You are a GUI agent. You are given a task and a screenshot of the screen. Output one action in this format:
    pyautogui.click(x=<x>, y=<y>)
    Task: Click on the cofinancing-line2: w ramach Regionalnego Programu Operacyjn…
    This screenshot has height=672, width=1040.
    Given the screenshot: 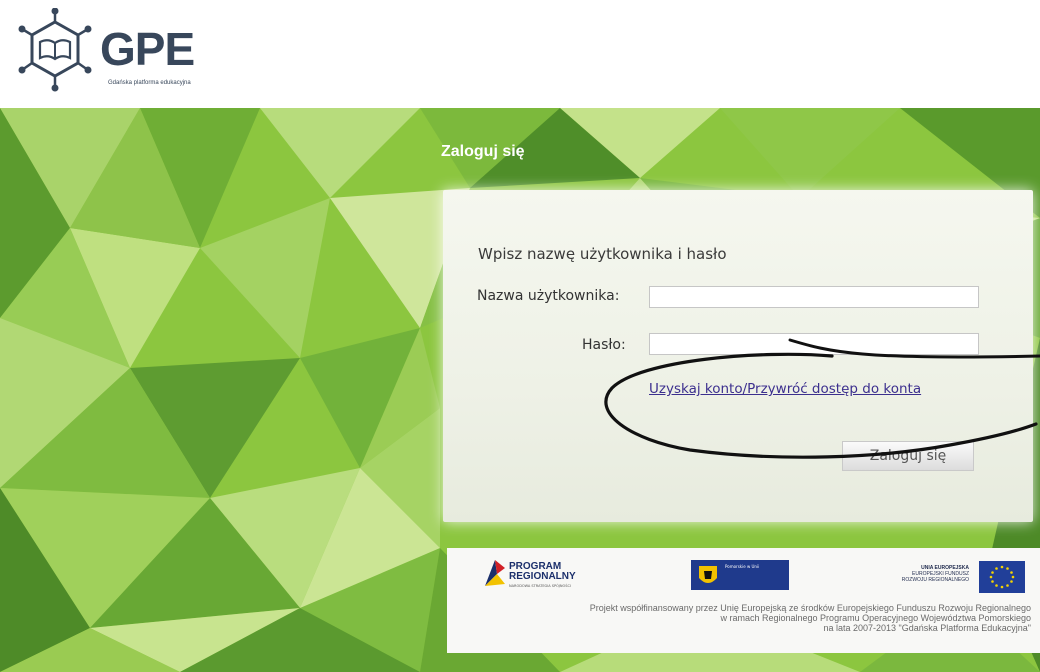 What is the action you would take?
    pyautogui.click(x=876, y=618)
    